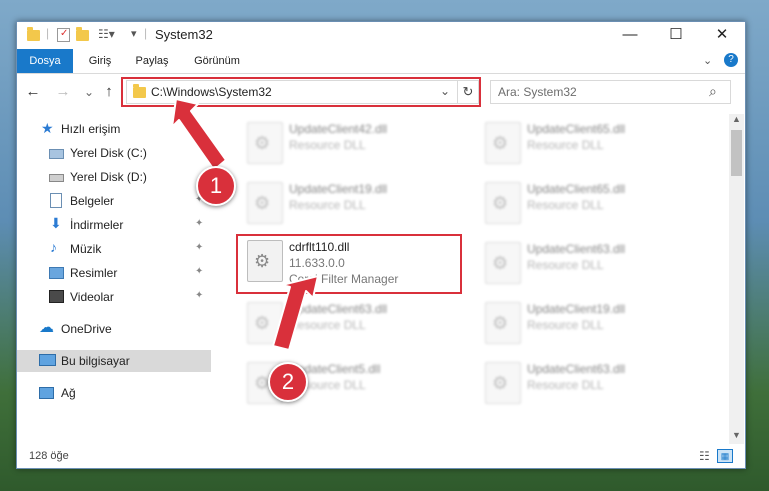  I want to click on scroll-up-icon: ▲, so click(736, 119).